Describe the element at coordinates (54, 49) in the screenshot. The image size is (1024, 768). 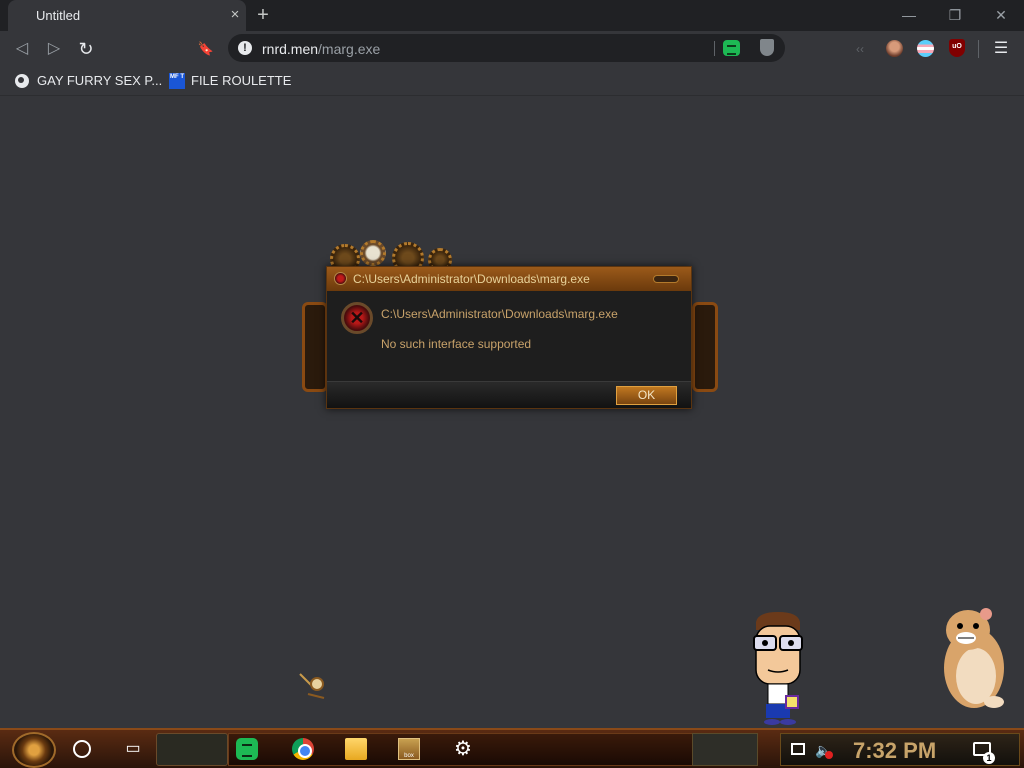
I see `forward-button: ▷` at that location.